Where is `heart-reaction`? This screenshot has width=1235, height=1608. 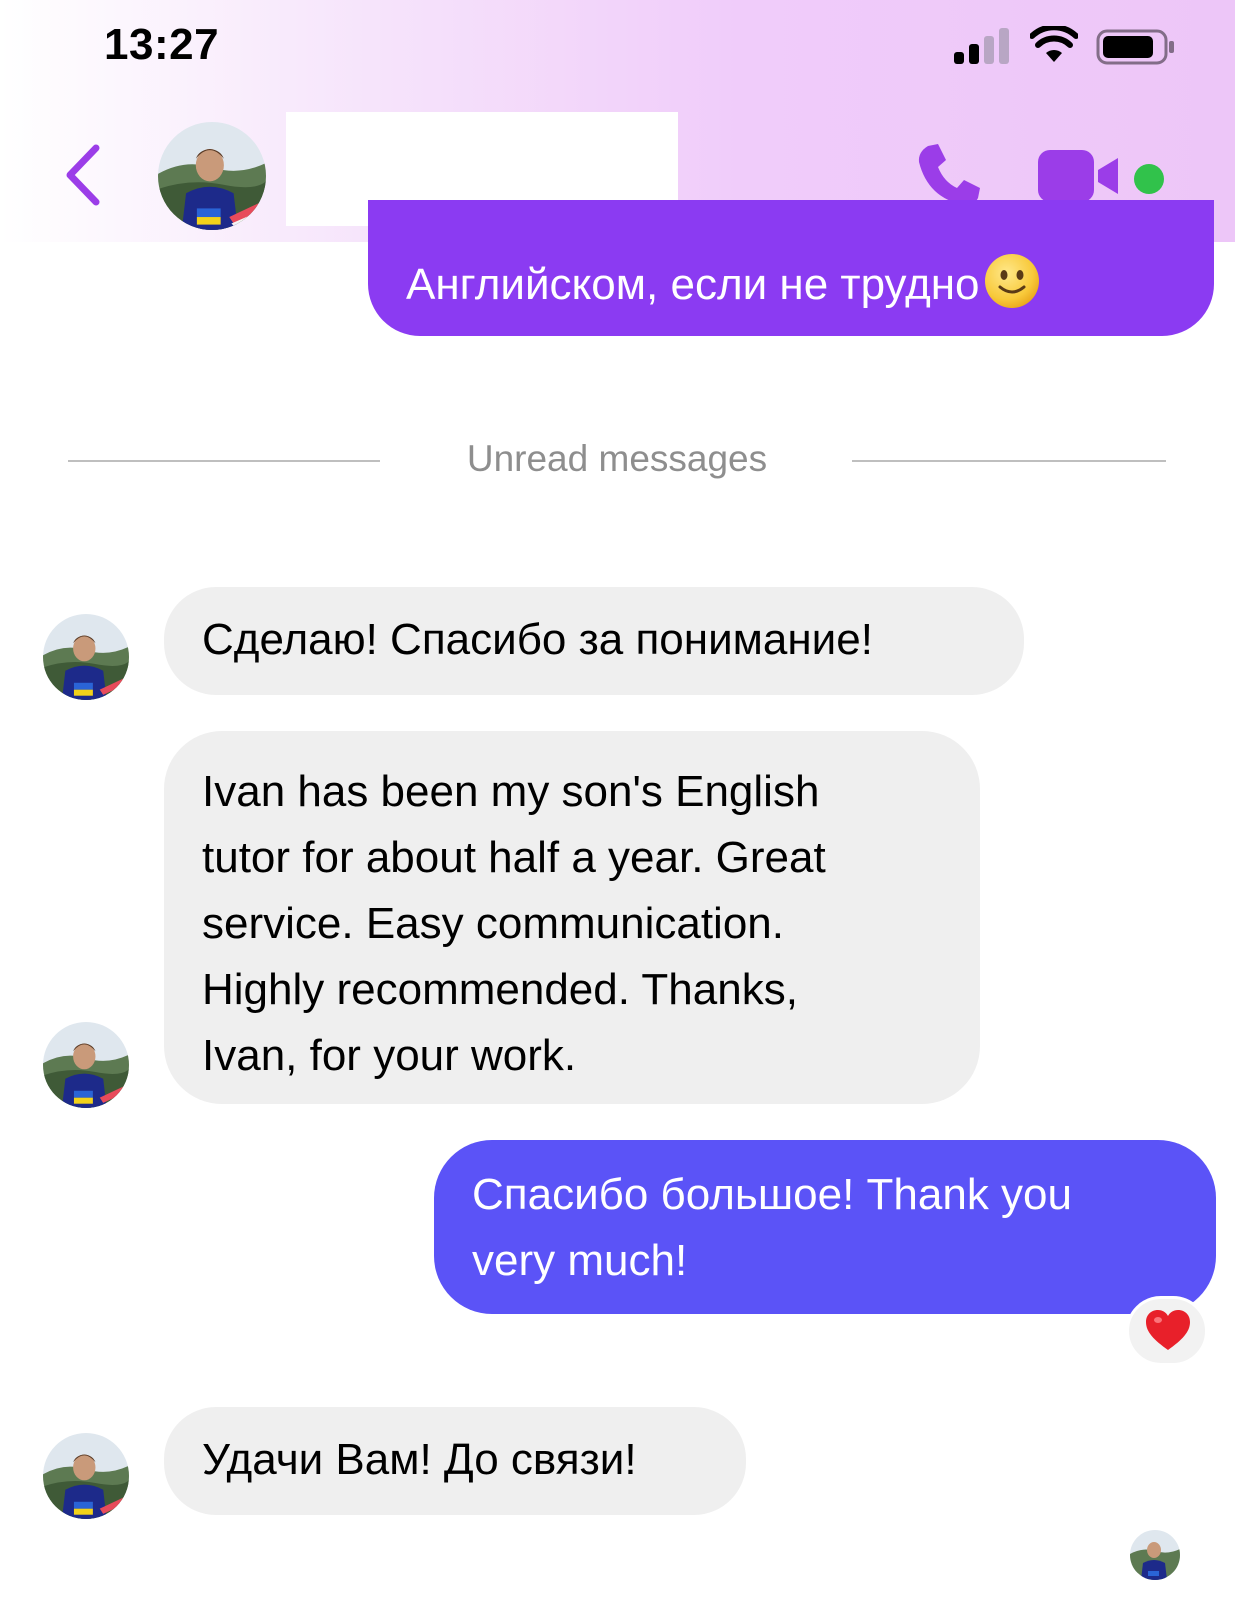
heart-reaction is located at coordinates (1167, 1331).